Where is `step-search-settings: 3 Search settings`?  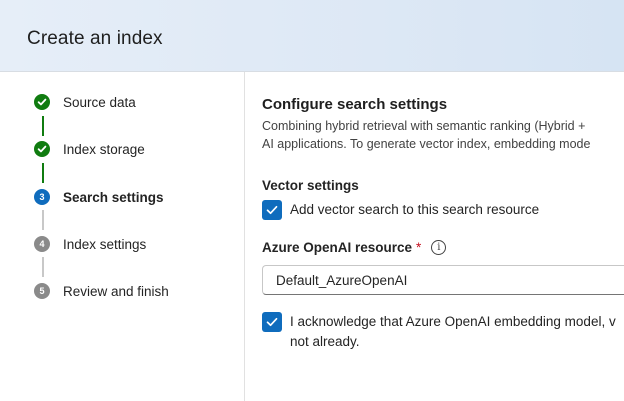
step-search-settings: 3 Search settings is located at coordinates (99, 197).